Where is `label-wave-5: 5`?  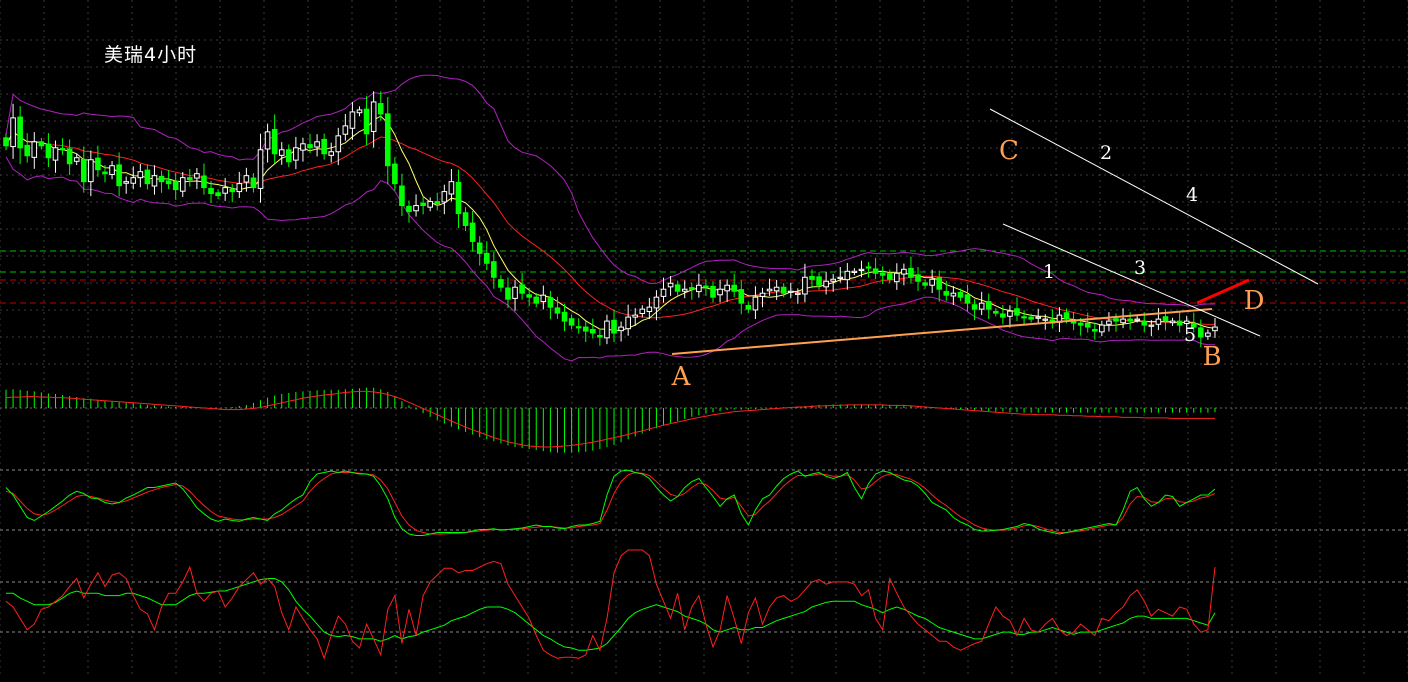 label-wave-5: 5 is located at coordinates (1190, 335).